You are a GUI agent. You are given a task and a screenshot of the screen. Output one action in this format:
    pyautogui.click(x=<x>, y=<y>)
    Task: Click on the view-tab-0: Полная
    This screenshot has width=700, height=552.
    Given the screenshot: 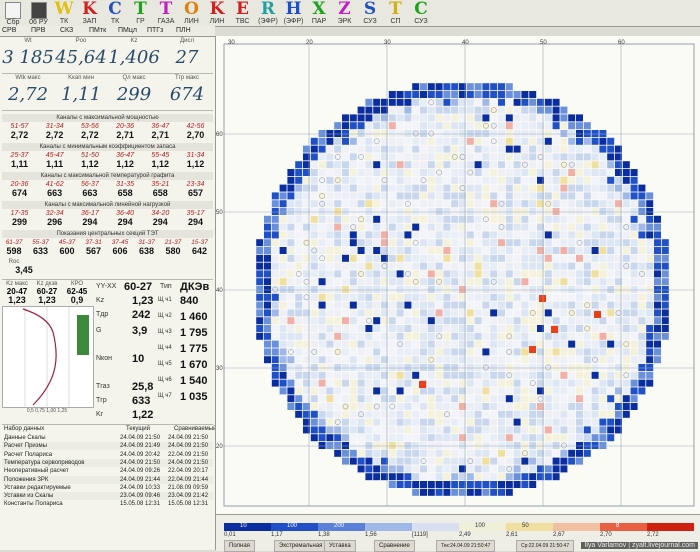 What is the action you would take?
    pyautogui.click(x=239, y=546)
    